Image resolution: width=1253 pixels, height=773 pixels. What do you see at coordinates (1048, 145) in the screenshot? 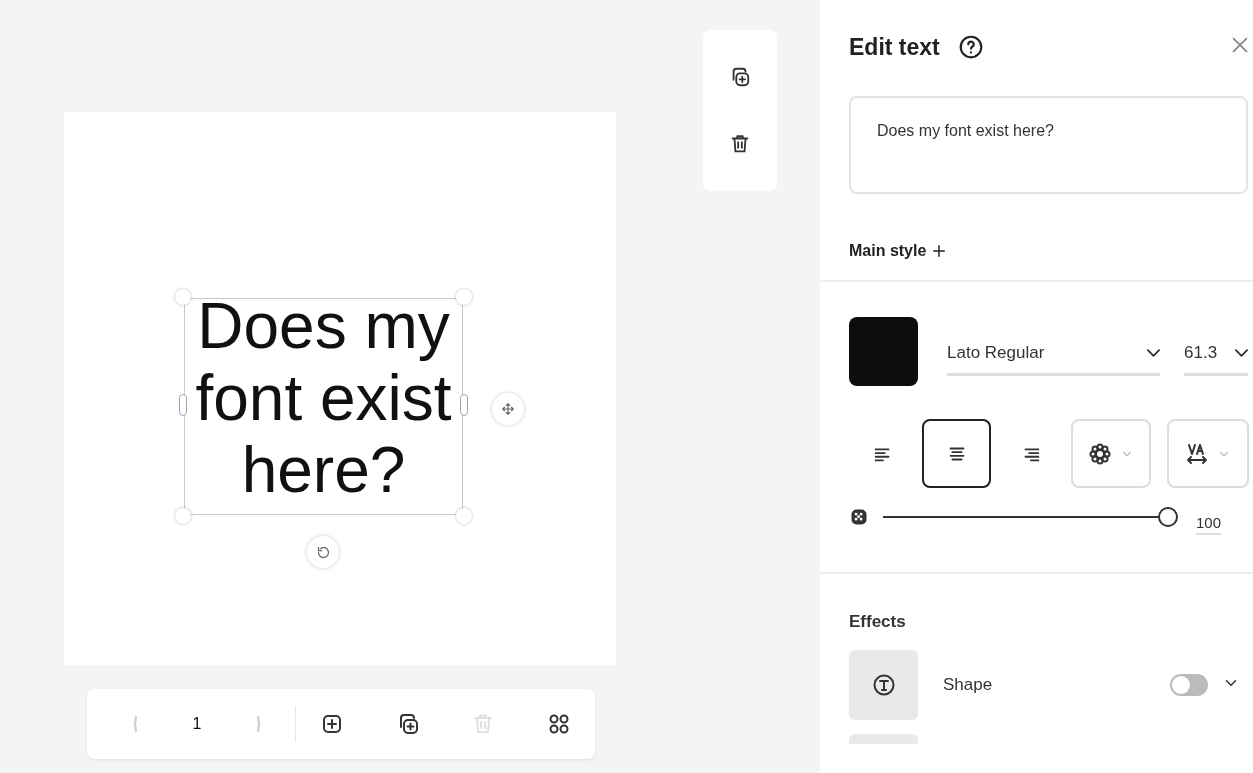
I see `text-input-field: Does my font exist here?` at bounding box center [1048, 145].